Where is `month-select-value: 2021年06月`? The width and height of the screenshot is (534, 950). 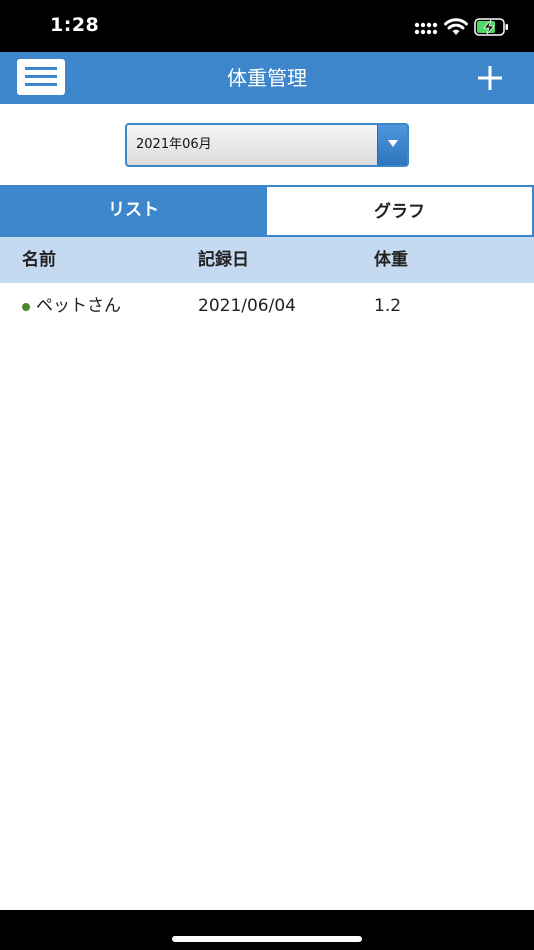 month-select-value: 2021年06月 is located at coordinates (174, 144).